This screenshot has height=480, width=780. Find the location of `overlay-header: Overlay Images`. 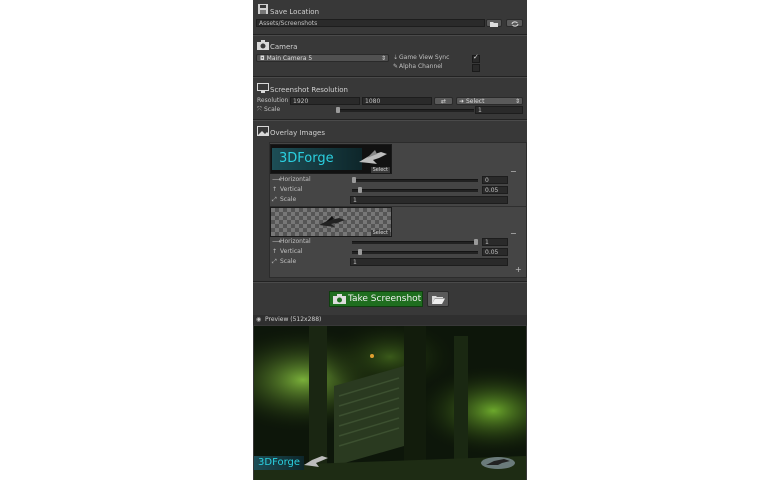

overlay-header: Overlay Images is located at coordinates (390, 132).